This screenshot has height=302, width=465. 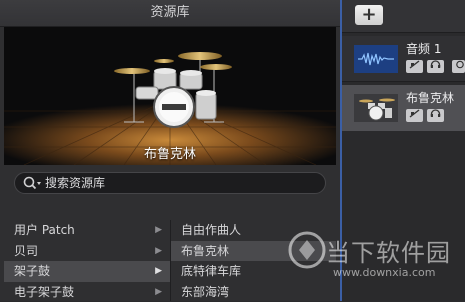 I want to click on search-input, so click(x=180, y=183).